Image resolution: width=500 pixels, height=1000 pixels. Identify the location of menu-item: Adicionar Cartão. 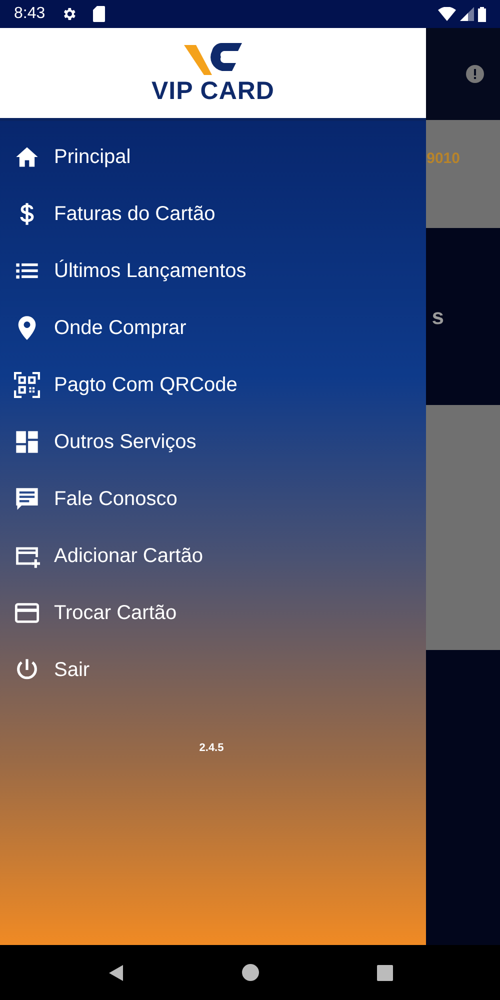
(213, 555).